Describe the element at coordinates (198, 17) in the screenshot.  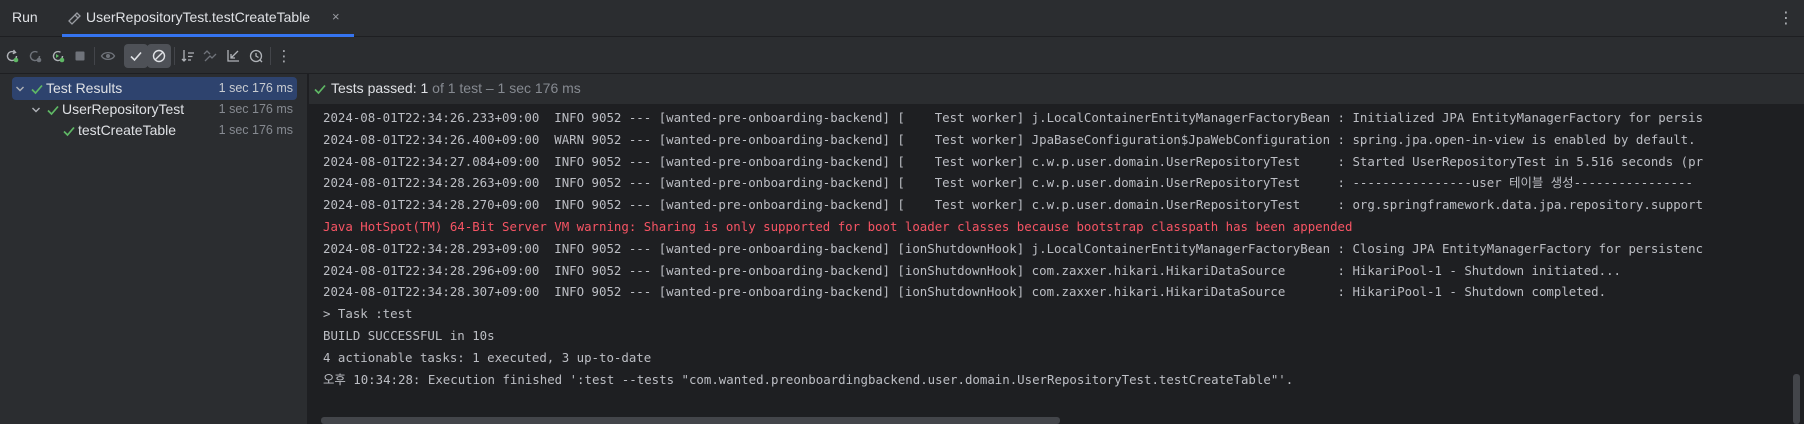
I see `tab-title: UserRepositoryTest.testCreateTable` at that location.